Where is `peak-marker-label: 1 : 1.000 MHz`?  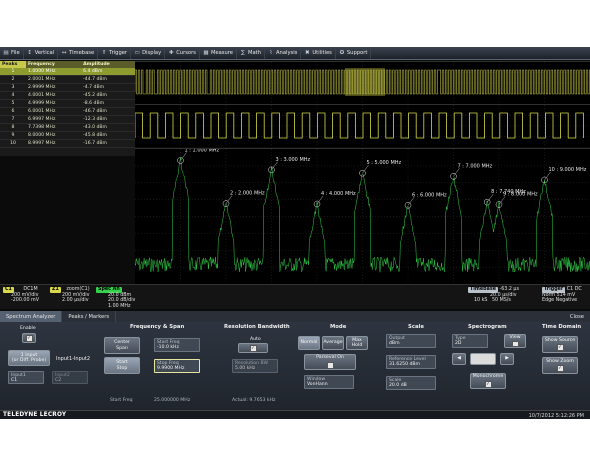 peak-marker-label: 1 : 1.000 MHz is located at coordinates (202, 151).